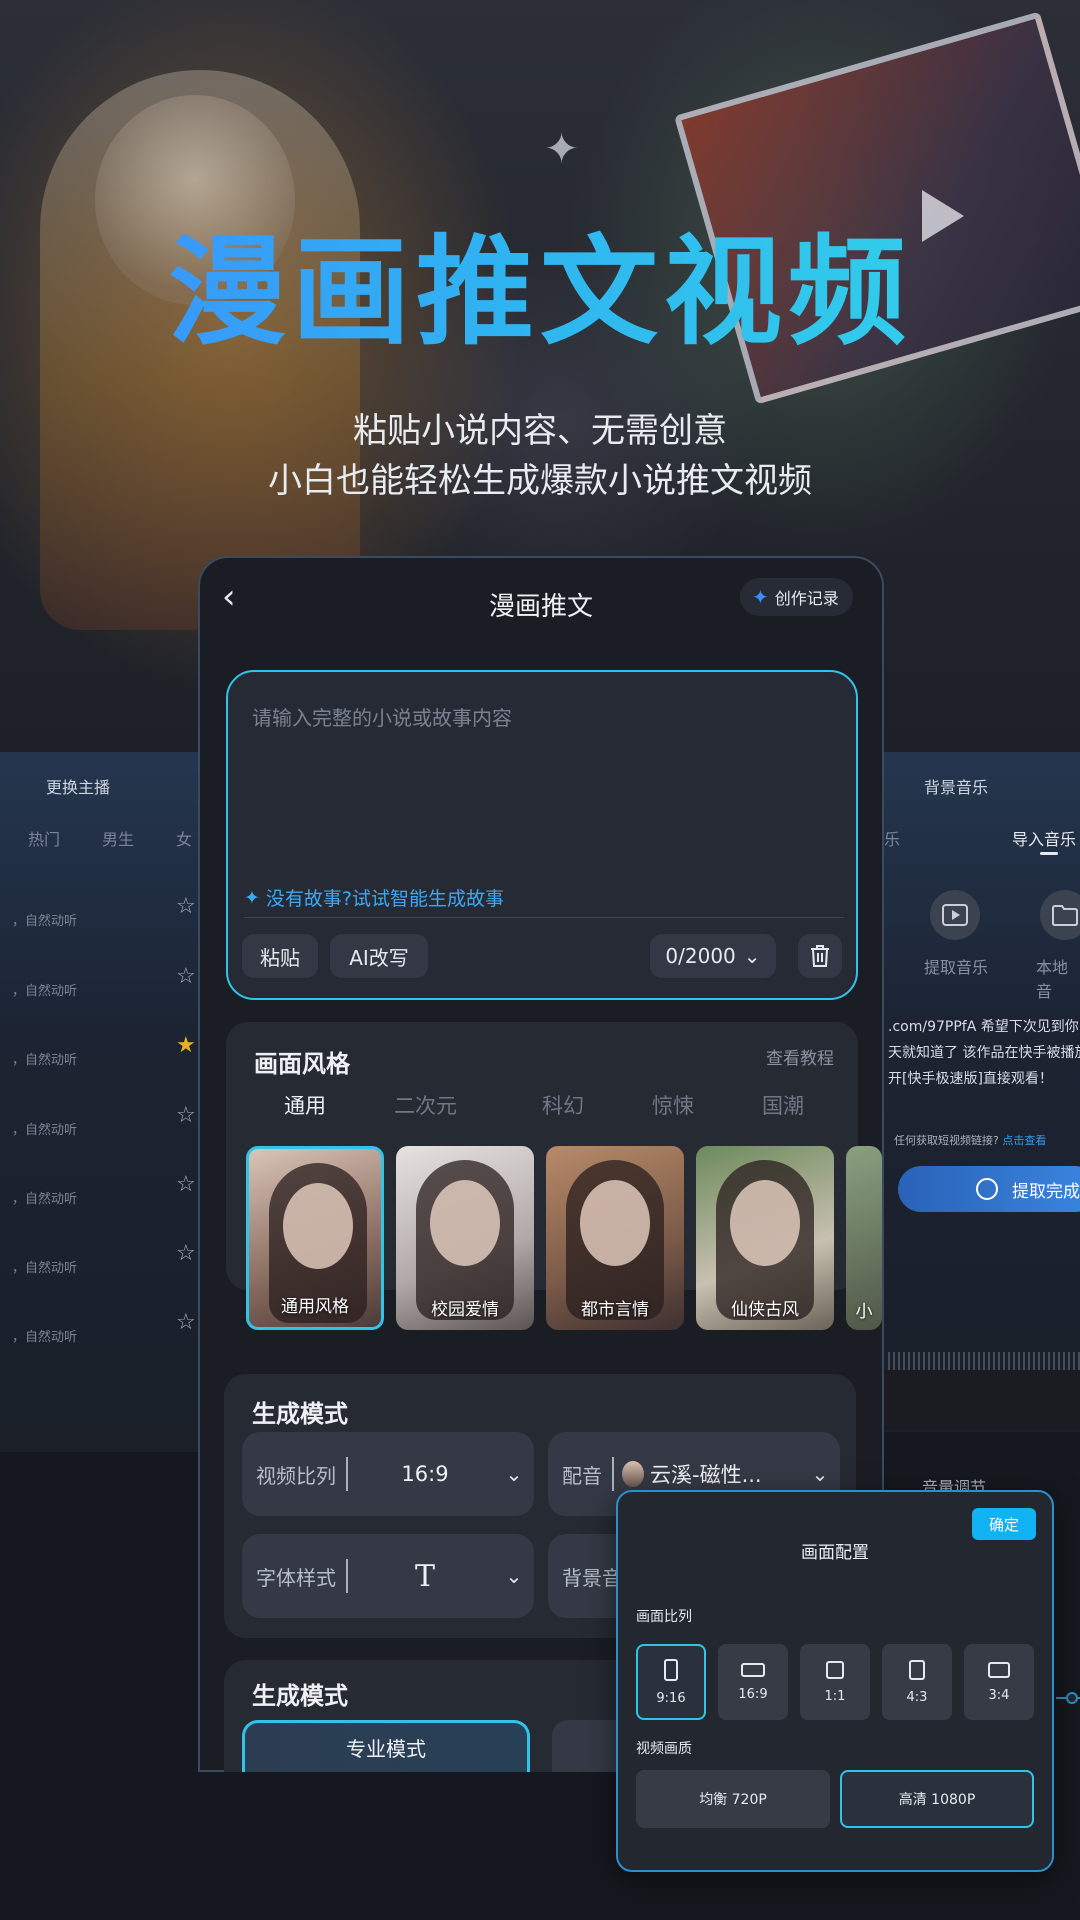  I want to click on link-text-line: 天就知道了 该作品在快手被播放, so click(984, 1053).